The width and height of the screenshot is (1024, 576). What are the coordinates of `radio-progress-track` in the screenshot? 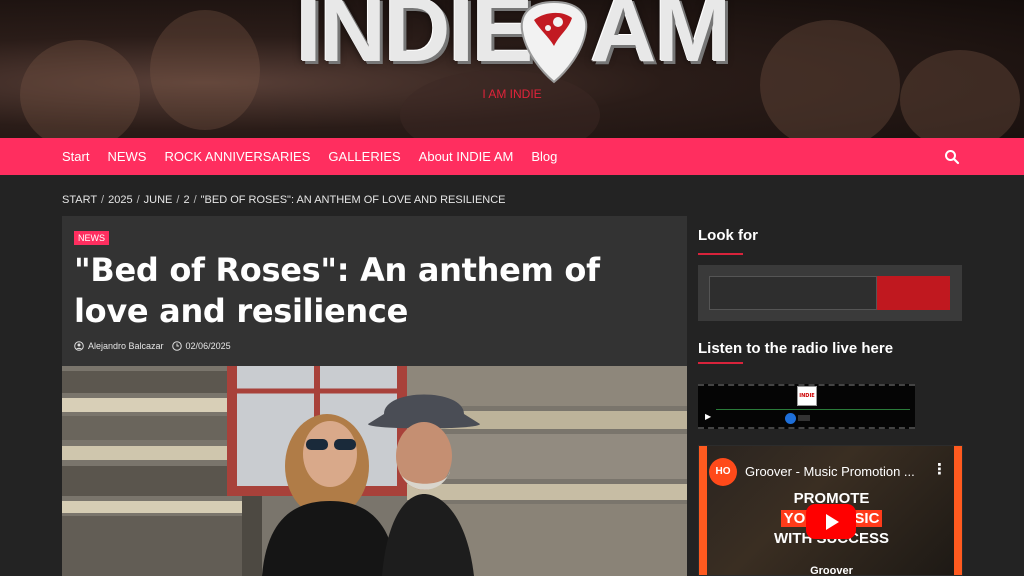 It's located at (813, 409).